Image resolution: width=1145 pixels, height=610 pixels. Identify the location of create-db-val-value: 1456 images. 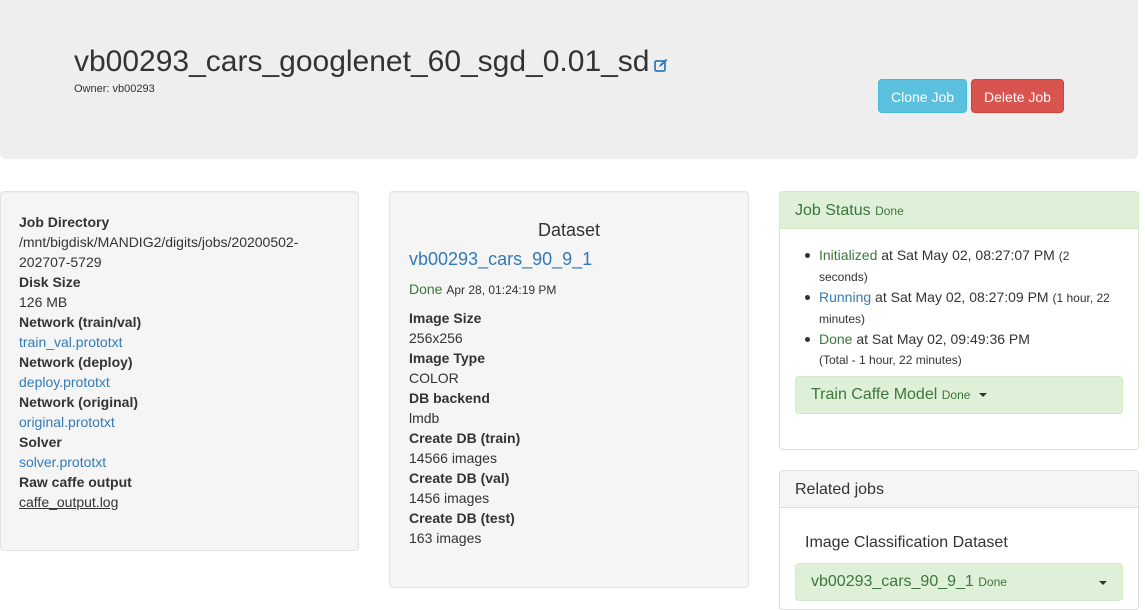
(449, 498).